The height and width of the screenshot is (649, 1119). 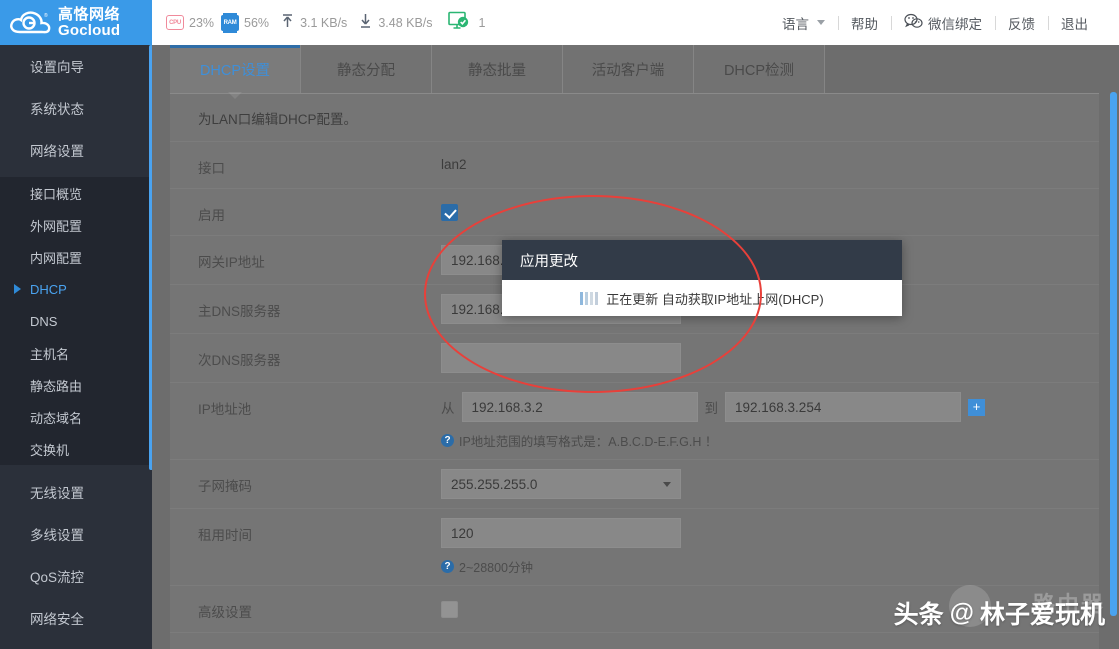 What do you see at coordinates (449, 212) in the screenshot?
I see `enable-checkbox` at bounding box center [449, 212].